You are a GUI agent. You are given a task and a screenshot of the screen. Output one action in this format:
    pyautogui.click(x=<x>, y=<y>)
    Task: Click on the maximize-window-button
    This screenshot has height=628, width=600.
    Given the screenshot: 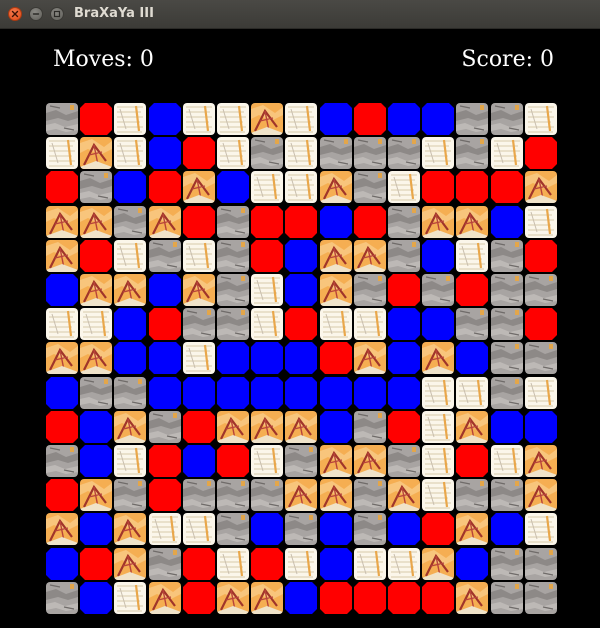 What is the action you would take?
    pyautogui.click(x=57, y=14)
    